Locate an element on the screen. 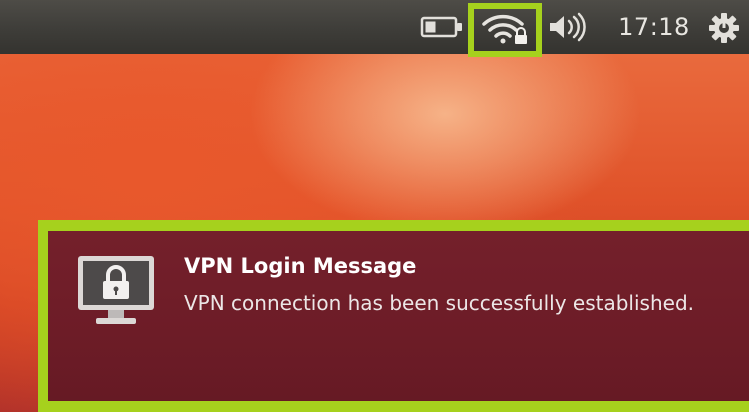 This screenshot has height=412, width=749. battery-indicator is located at coordinates (443, 27).